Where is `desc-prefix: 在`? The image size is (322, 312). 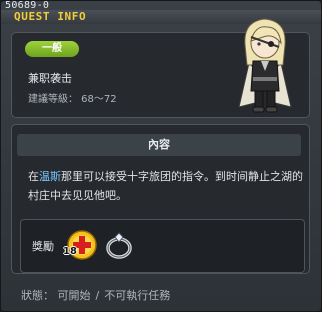
desc-prefix: 在 is located at coordinates (33, 176).